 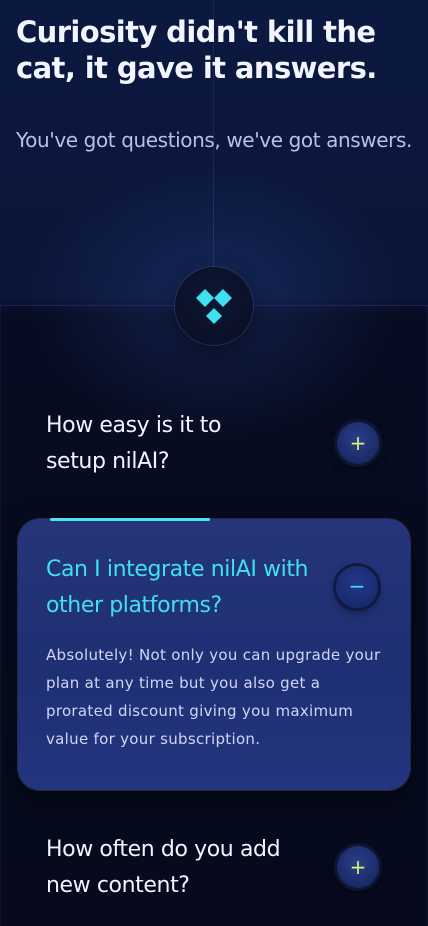 I want to click on faq-question: How often do you add new content?, so click(x=166, y=868).